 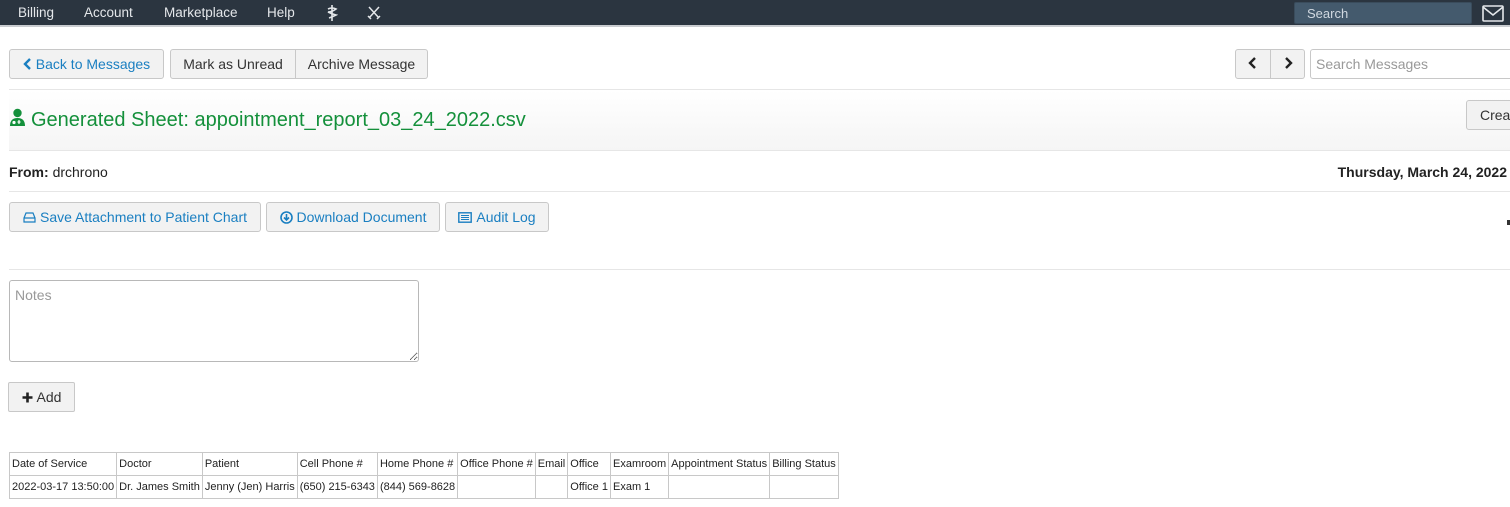 I want to click on nav-account: Account, so click(x=108, y=12).